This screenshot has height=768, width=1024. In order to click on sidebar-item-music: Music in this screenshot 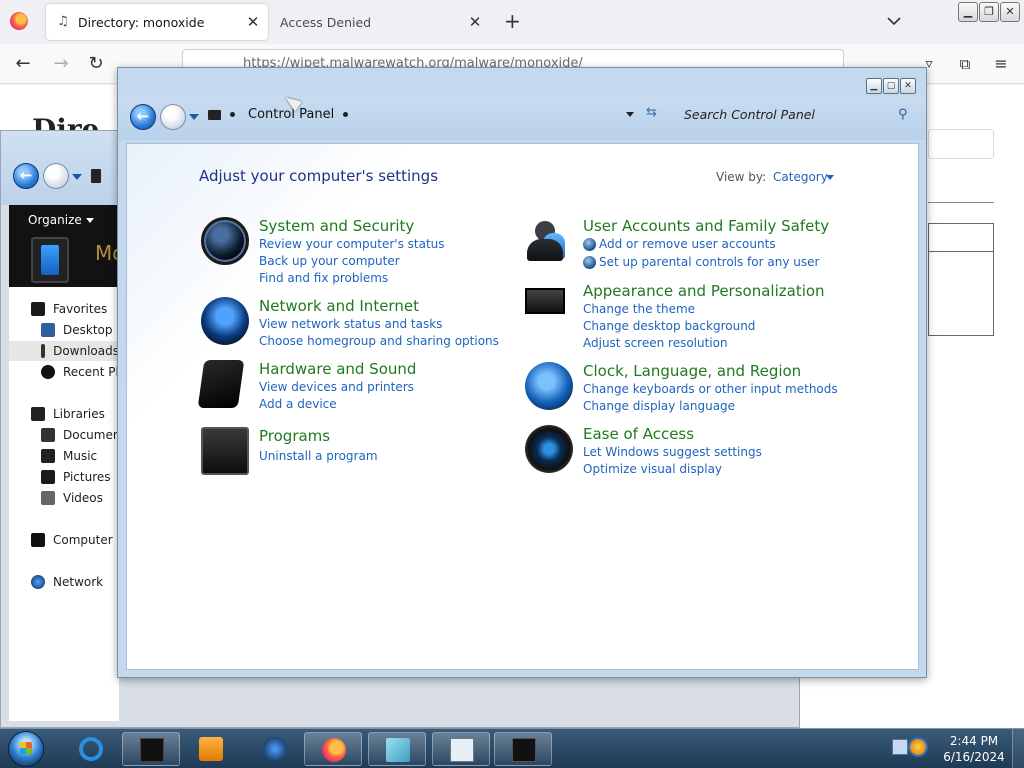, I will do `click(69, 456)`.